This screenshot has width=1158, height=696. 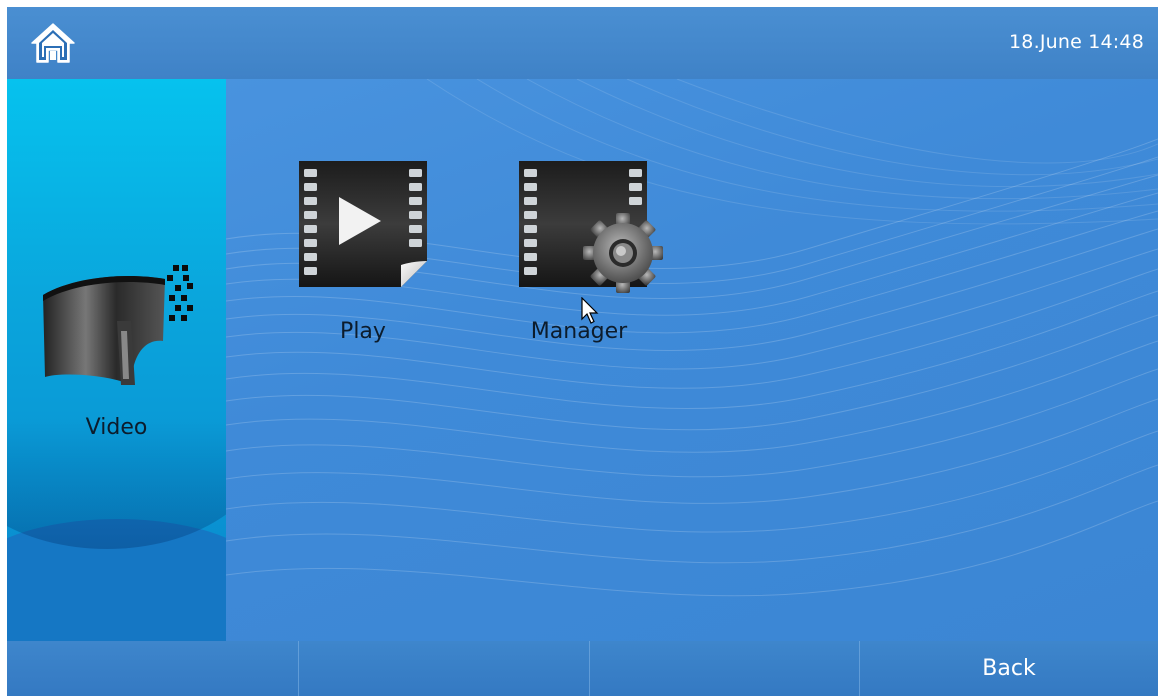 What do you see at coordinates (1076, 42) in the screenshot?
I see `datetime-display: 18.June 14:48` at bounding box center [1076, 42].